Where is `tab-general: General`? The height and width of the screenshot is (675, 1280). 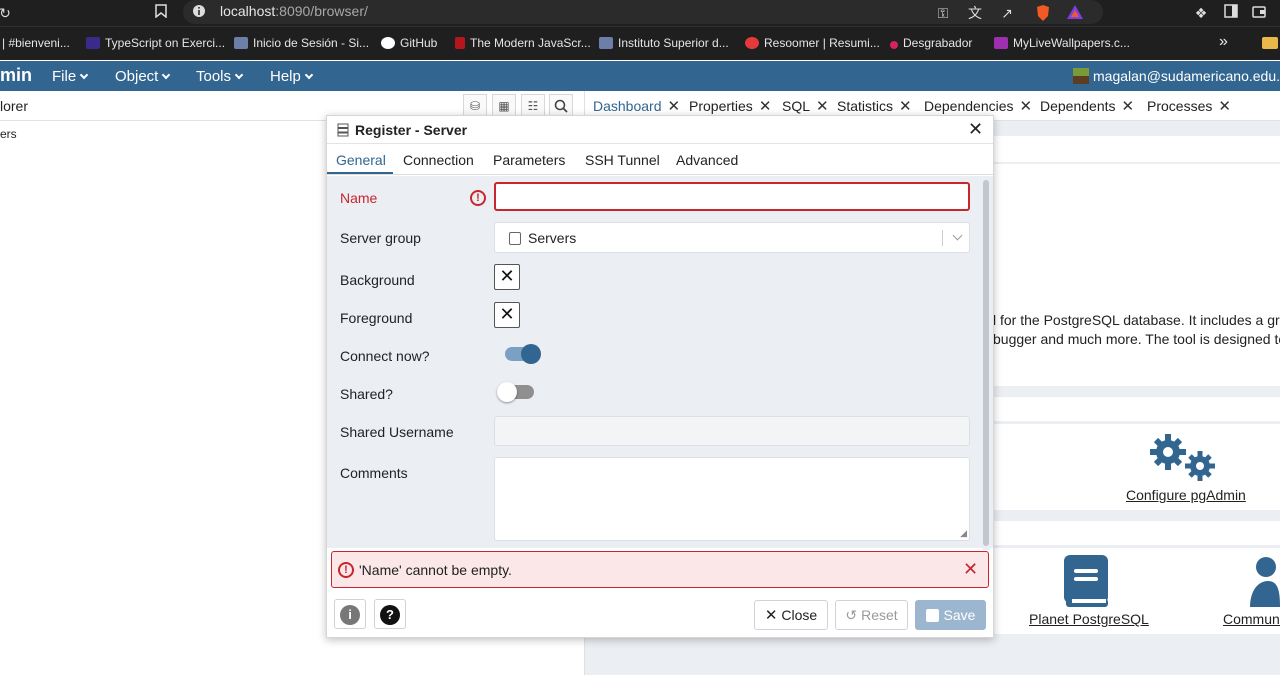 tab-general: General is located at coordinates (361, 160).